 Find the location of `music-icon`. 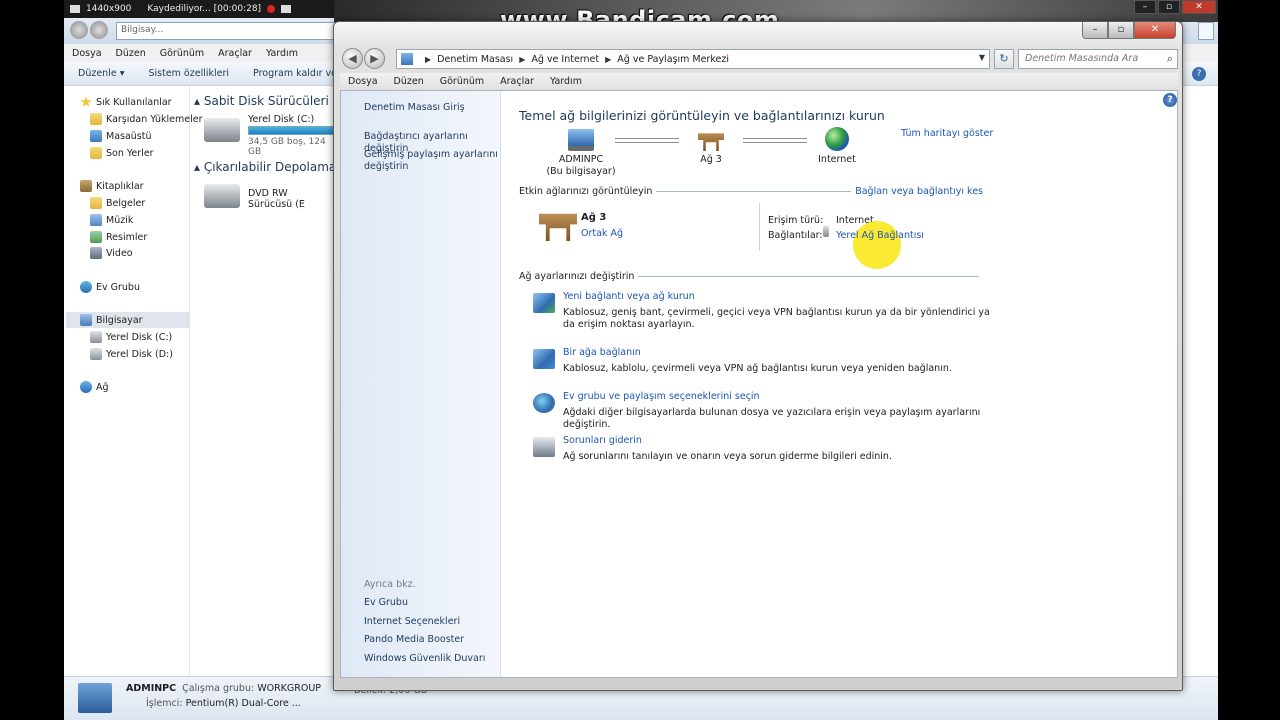

music-icon is located at coordinates (96, 220).